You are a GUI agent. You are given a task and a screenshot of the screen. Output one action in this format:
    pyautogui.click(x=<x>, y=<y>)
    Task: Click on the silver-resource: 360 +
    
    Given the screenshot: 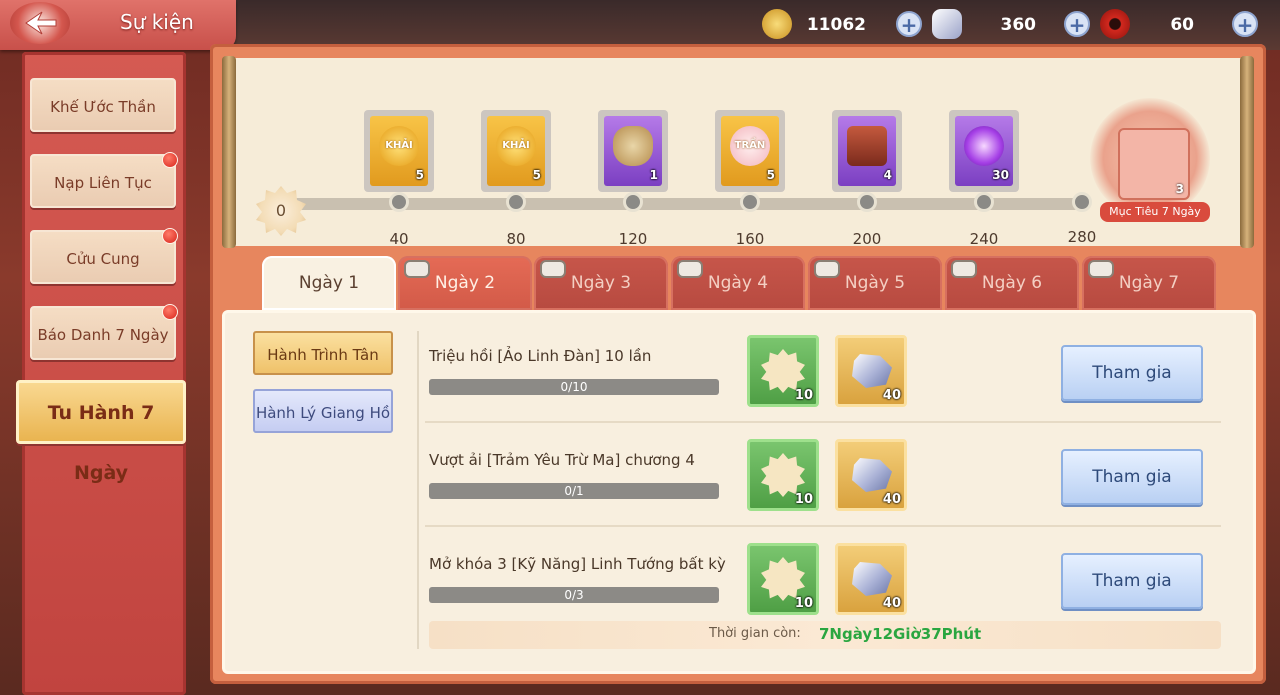 What is the action you would take?
    pyautogui.click(x=1017, y=24)
    